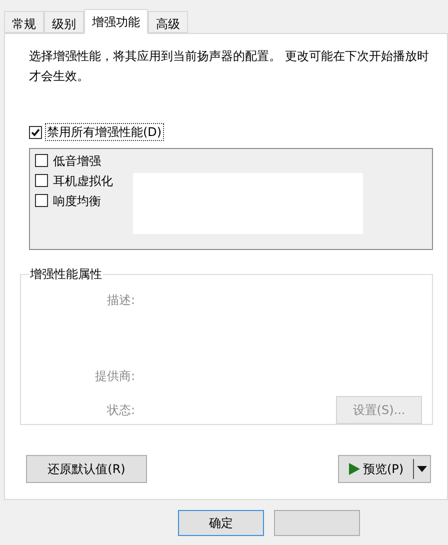  I want to click on enhancement-label: 低音增强, so click(77, 161).